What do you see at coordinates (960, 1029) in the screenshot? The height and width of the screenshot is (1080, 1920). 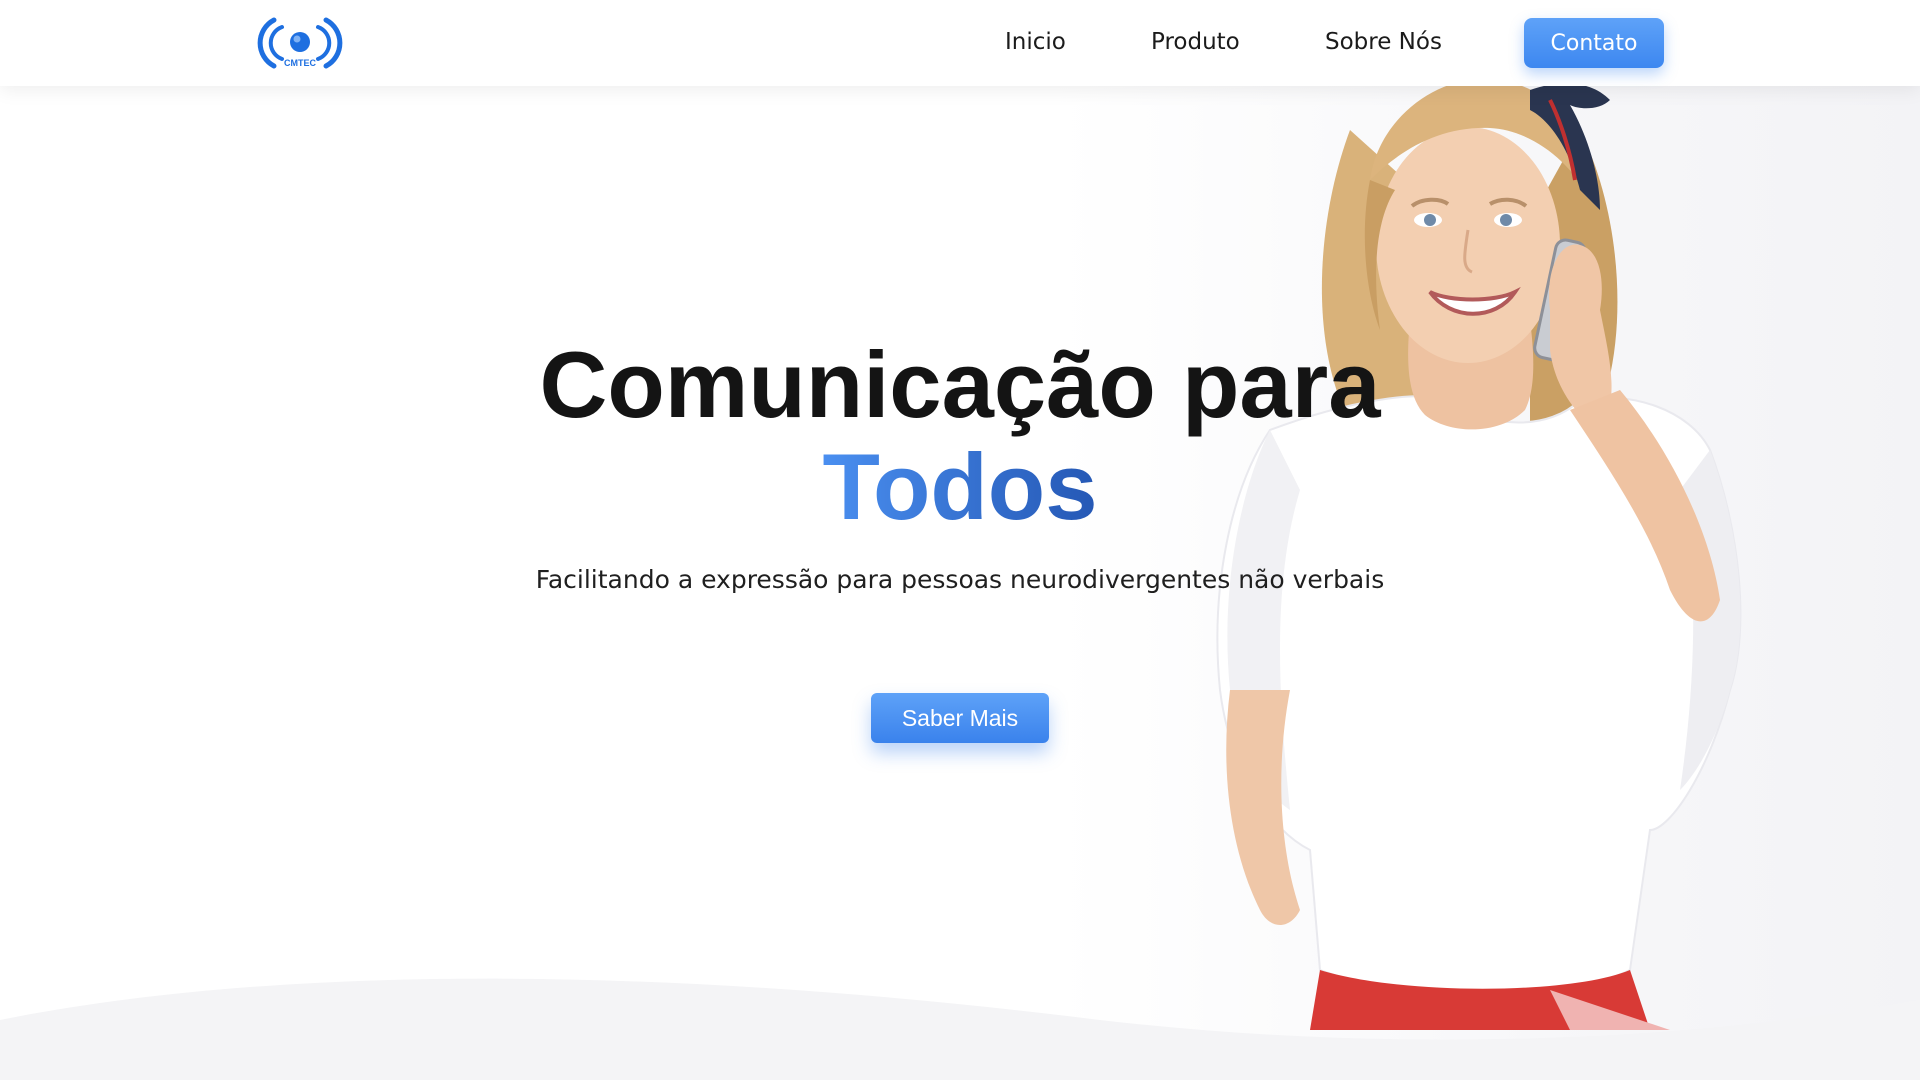 I see `bottom-wave-decoration` at bounding box center [960, 1029].